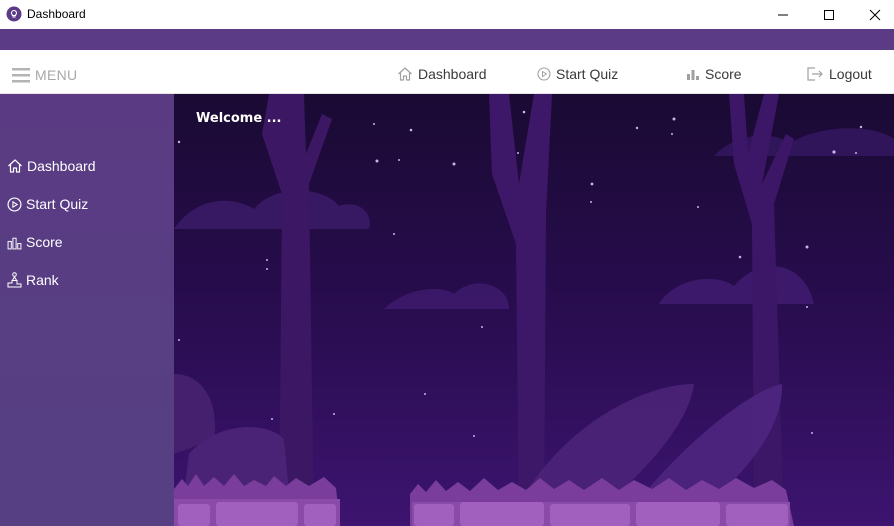  What do you see at coordinates (452, 74) in the screenshot?
I see `topnav-dashboard-label: Dashboard` at bounding box center [452, 74].